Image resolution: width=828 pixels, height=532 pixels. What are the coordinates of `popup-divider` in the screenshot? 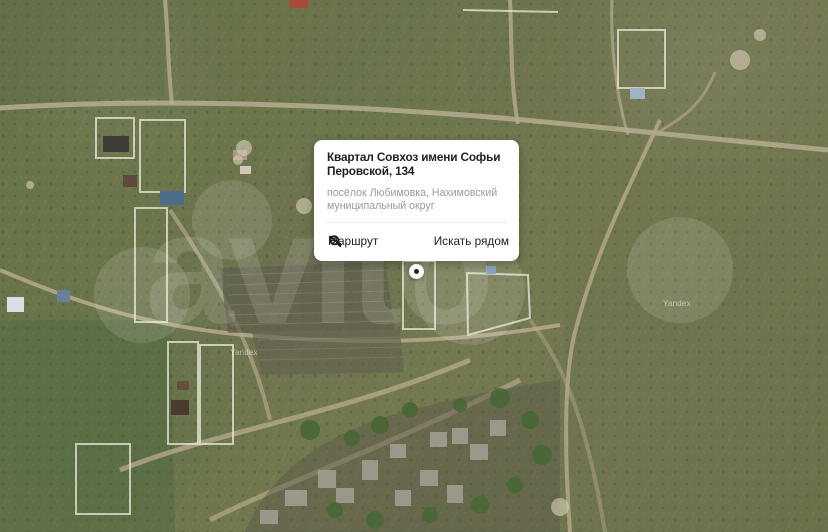 It's located at (416, 222).